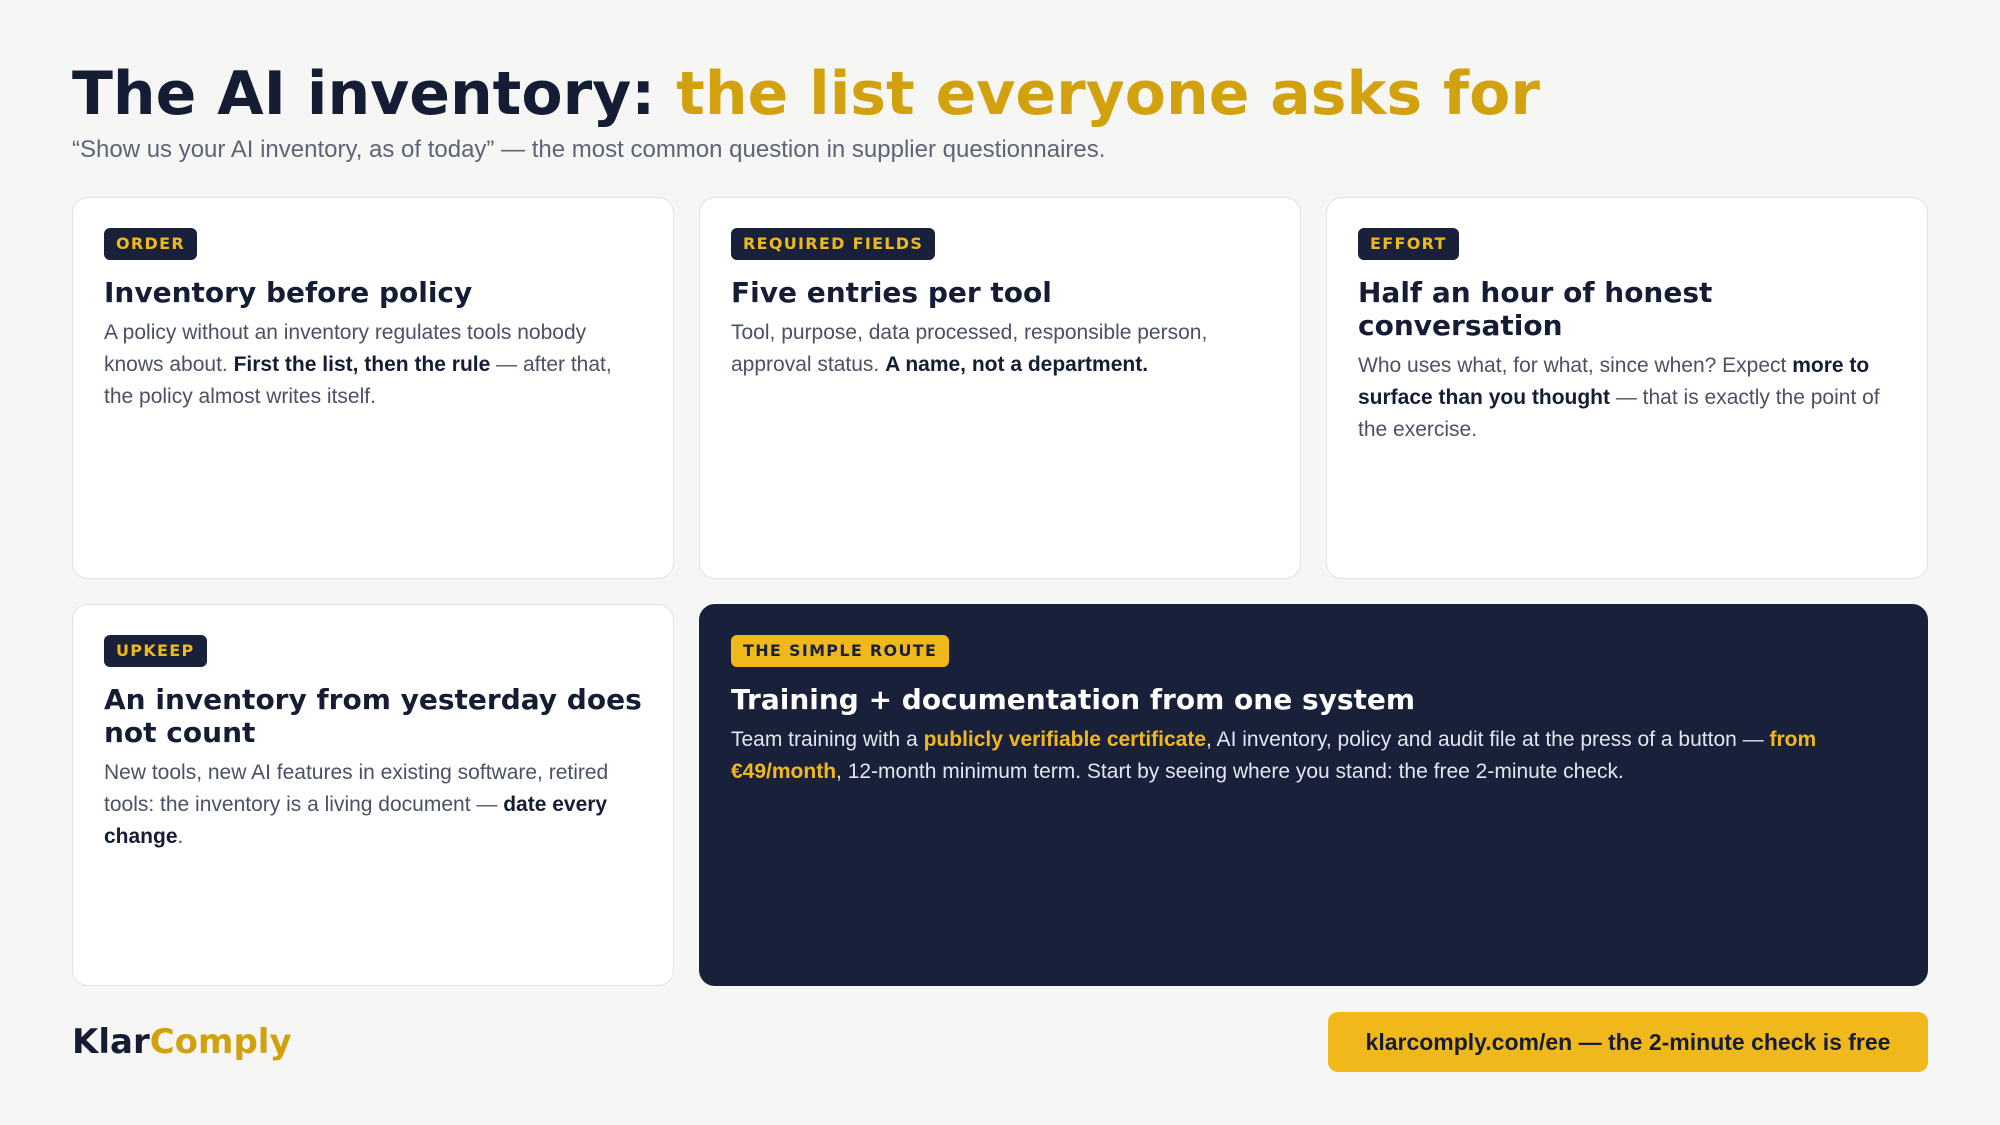 This screenshot has width=2000, height=1125. Describe the element at coordinates (833, 244) in the screenshot. I see `card-badge: REQUIRED FIELDS` at that location.